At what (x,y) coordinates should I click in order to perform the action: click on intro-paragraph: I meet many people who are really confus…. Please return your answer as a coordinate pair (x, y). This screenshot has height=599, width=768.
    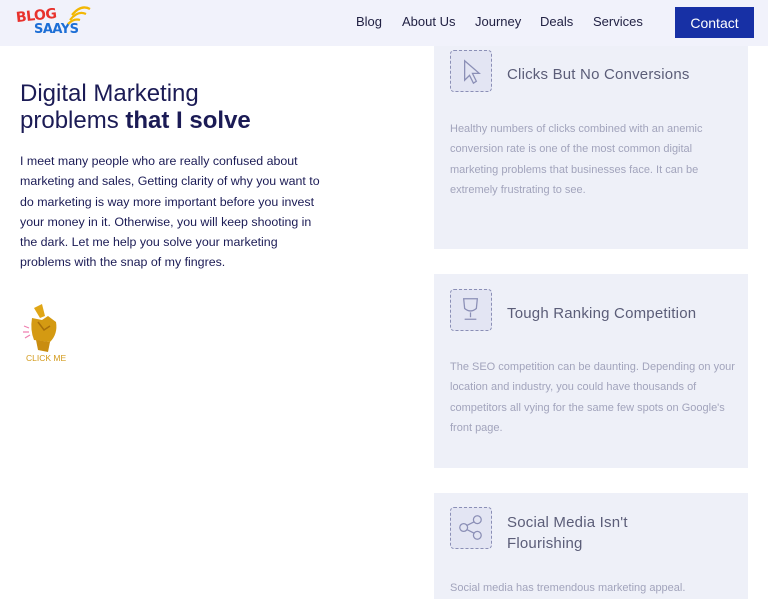
    Looking at the image, I should click on (170, 212).